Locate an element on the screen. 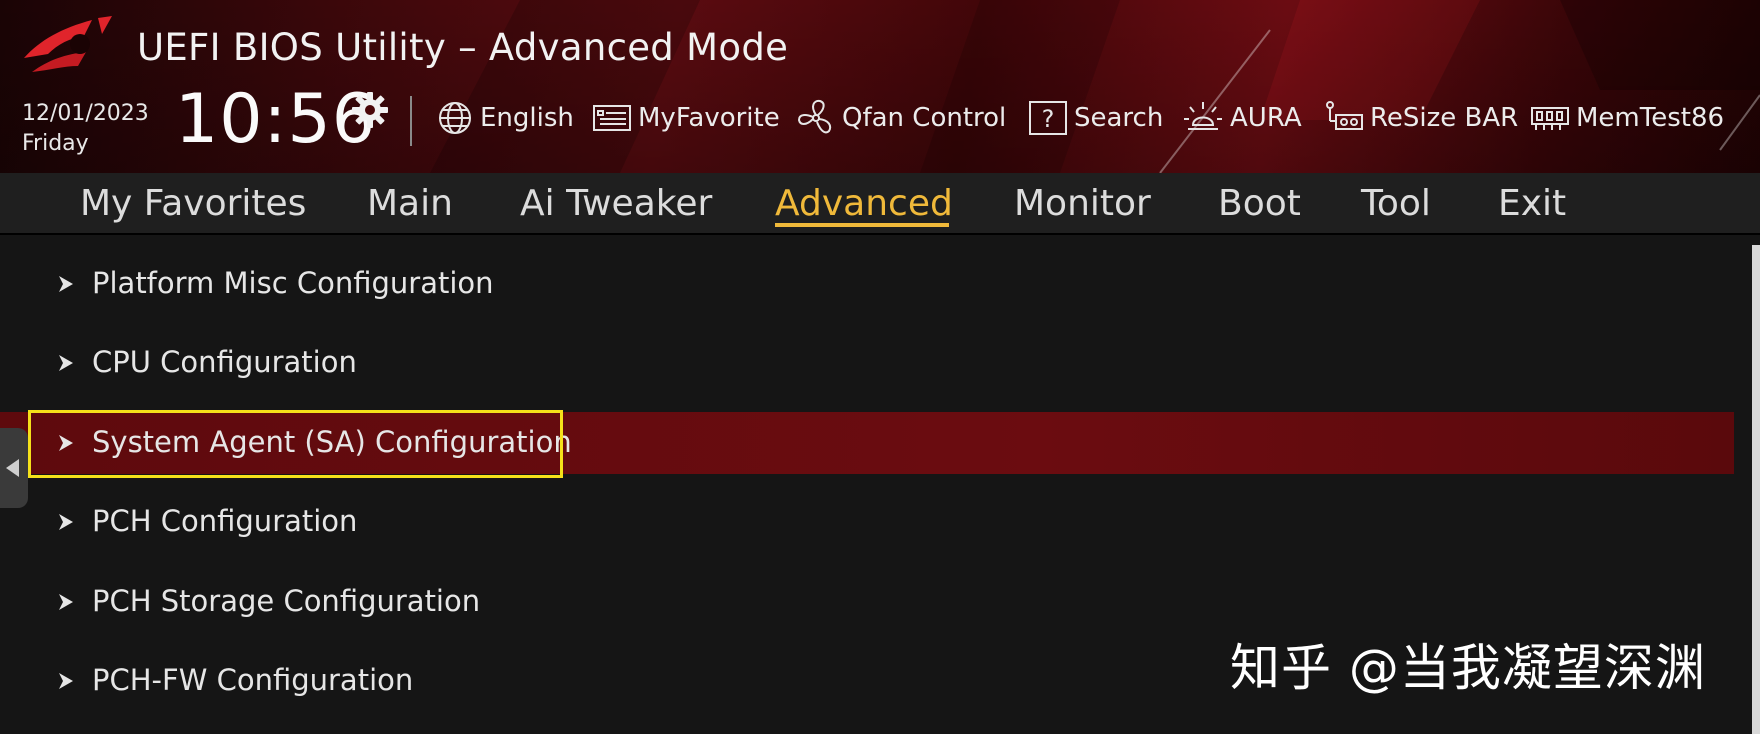 The width and height of the screenshot is (1760, 734). active-tab-underline is located at coordinates (862, 225).